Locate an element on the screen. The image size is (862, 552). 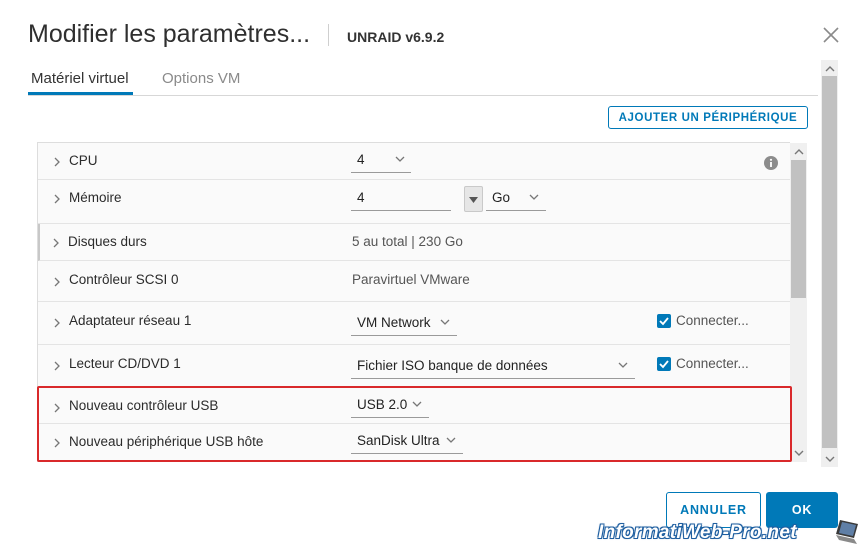
cdrom-connect-checkbox is located at coordinates (664, 364).